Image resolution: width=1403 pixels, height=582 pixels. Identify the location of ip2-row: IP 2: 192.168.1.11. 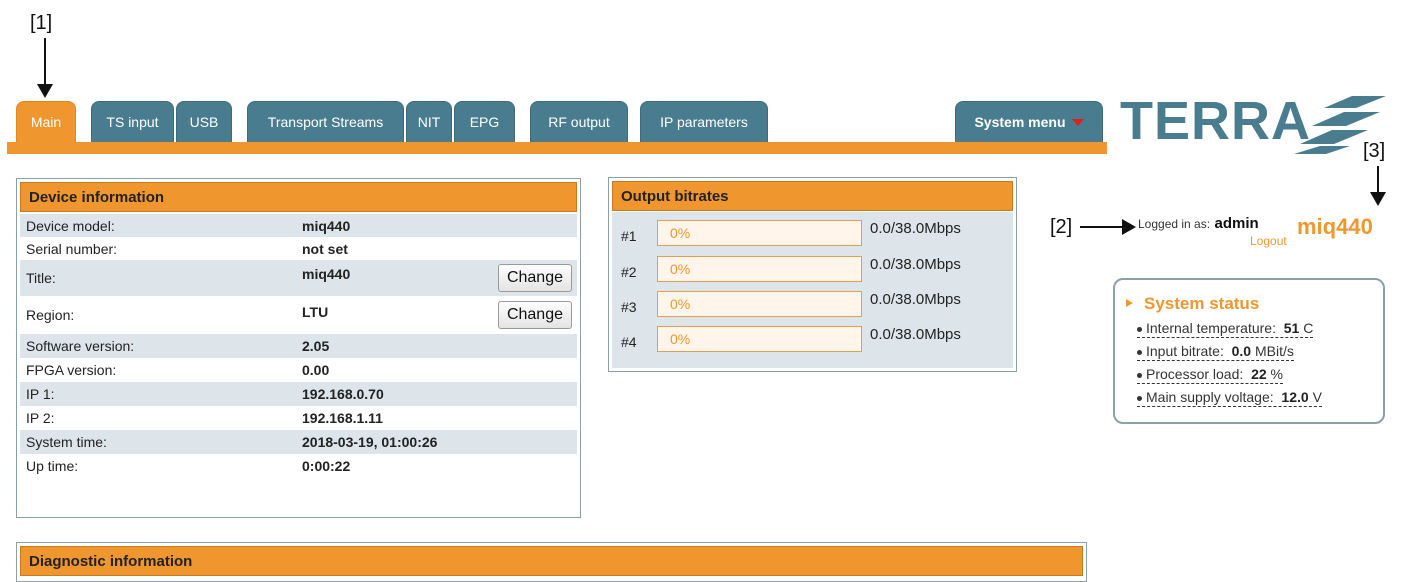
(298, 418).